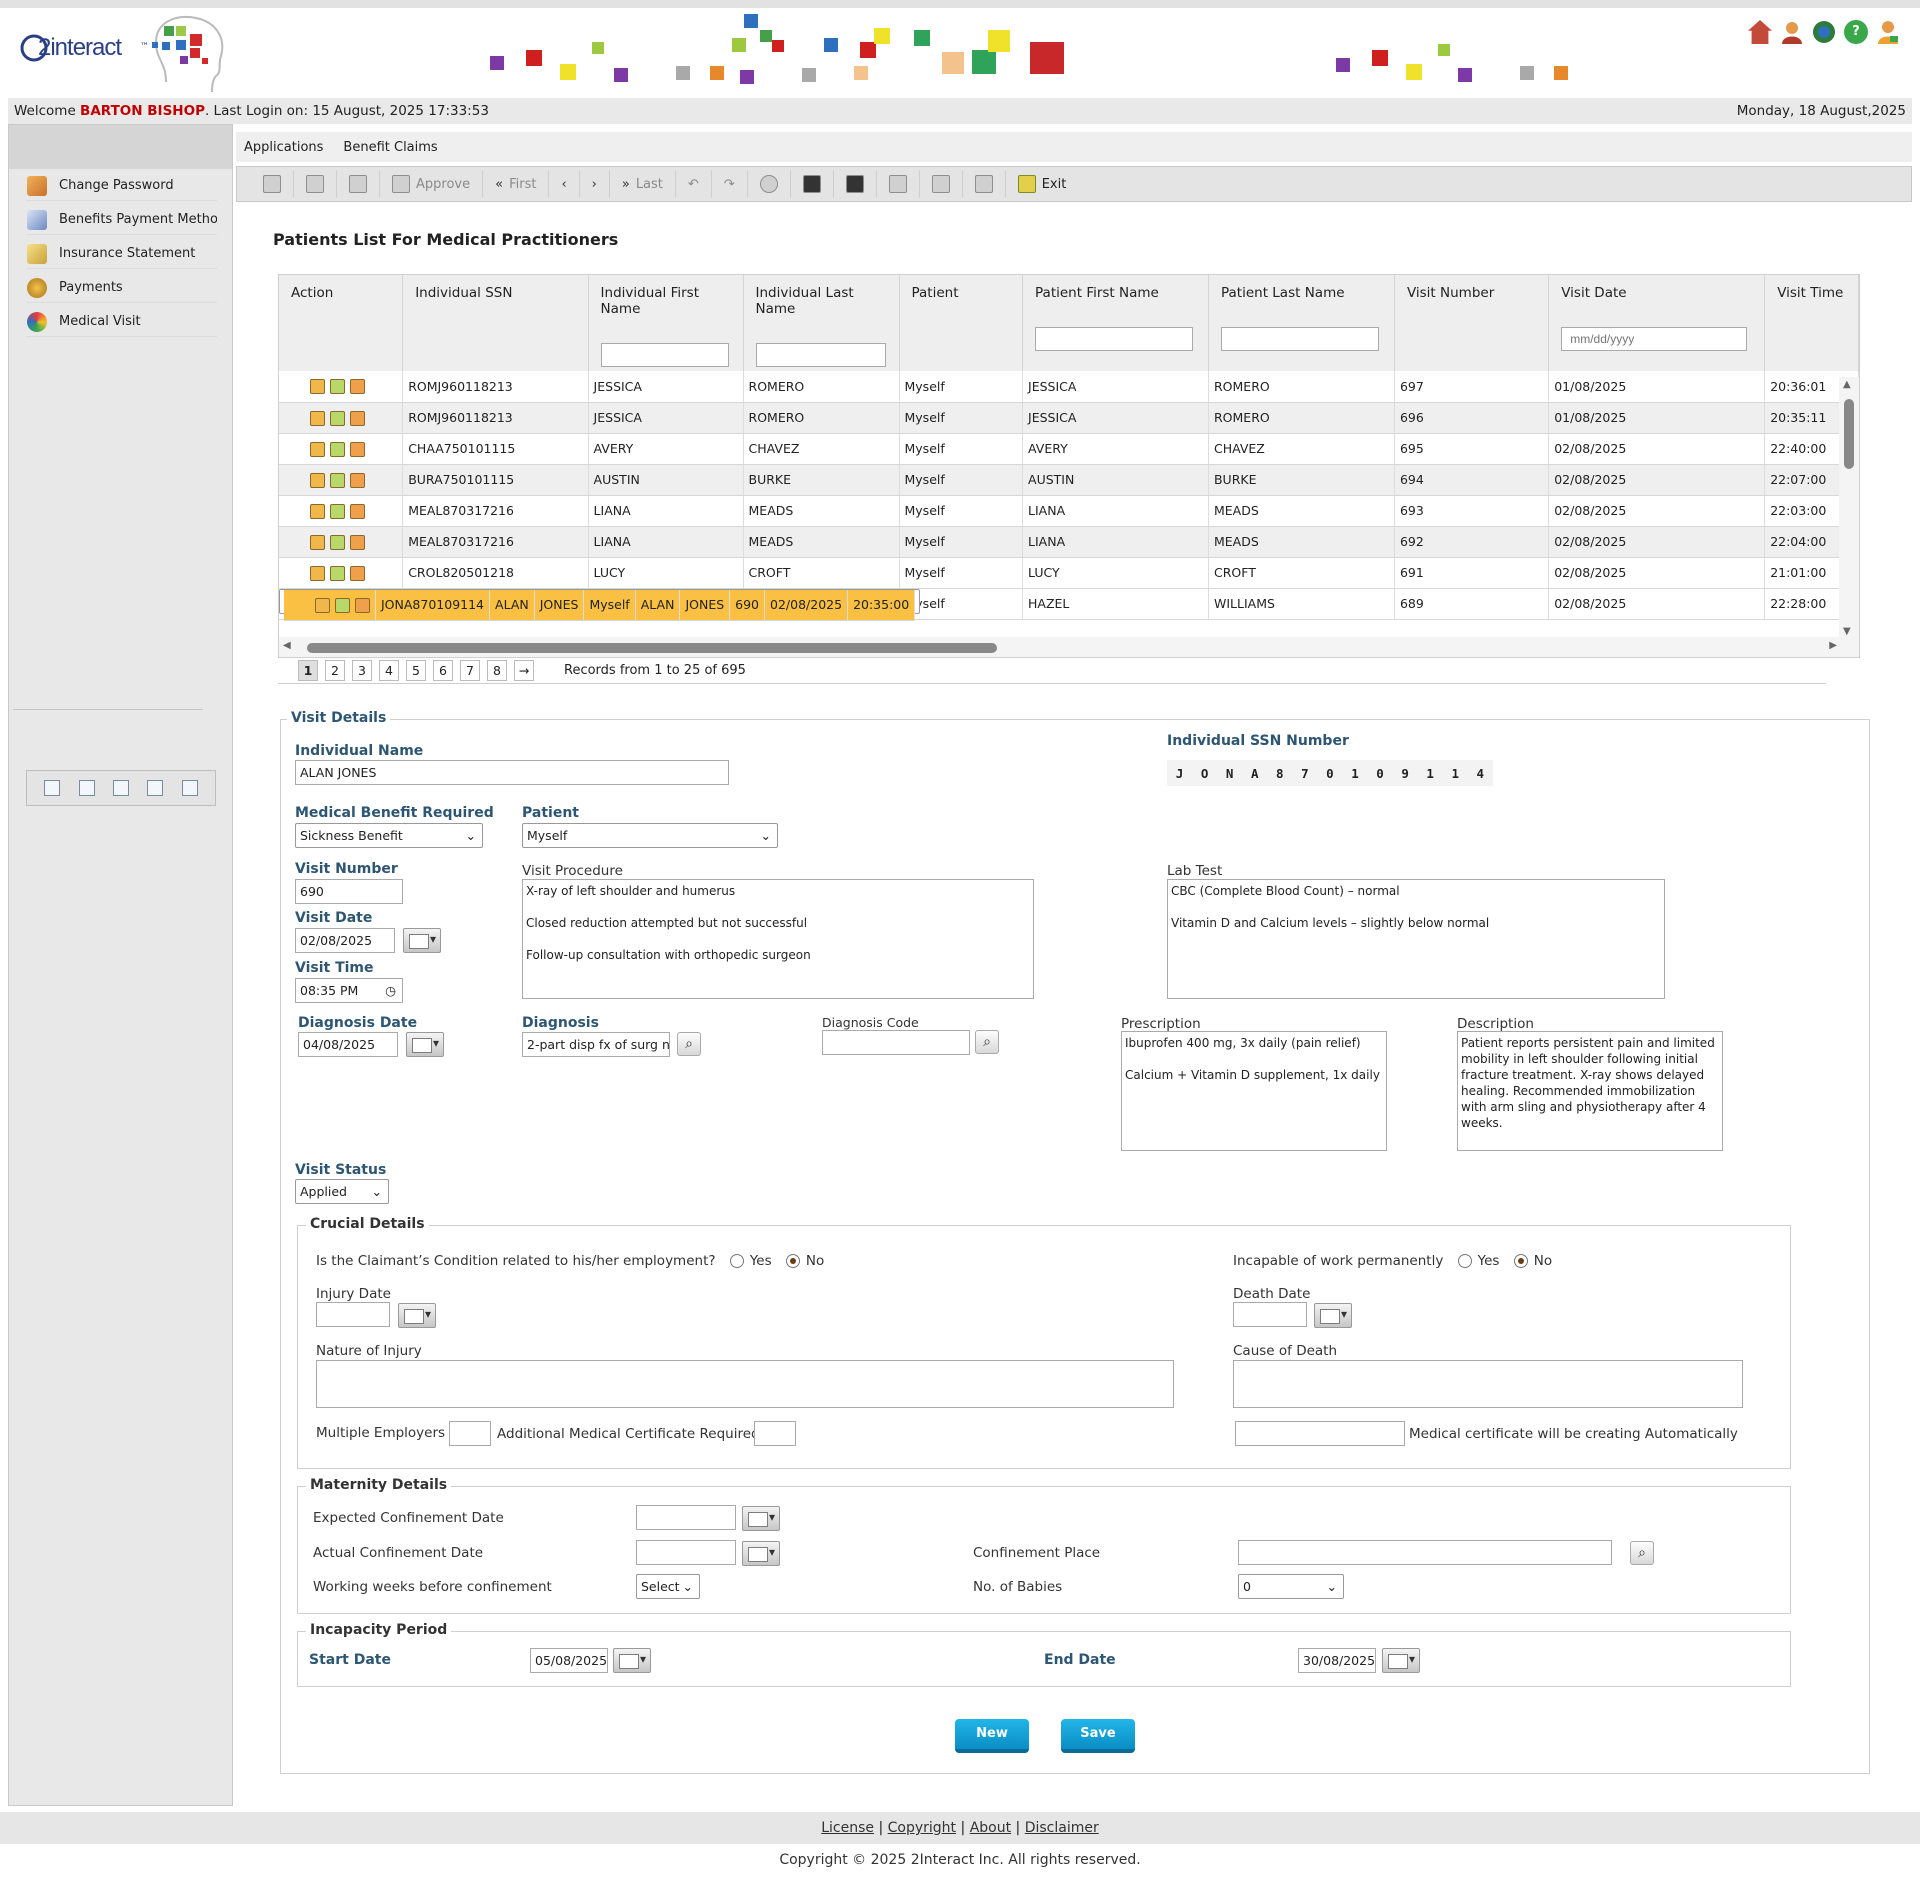  What do you see at coordinates (769, 184) in the screenshot?
I see `search-button` at bounding box center [769, 184].